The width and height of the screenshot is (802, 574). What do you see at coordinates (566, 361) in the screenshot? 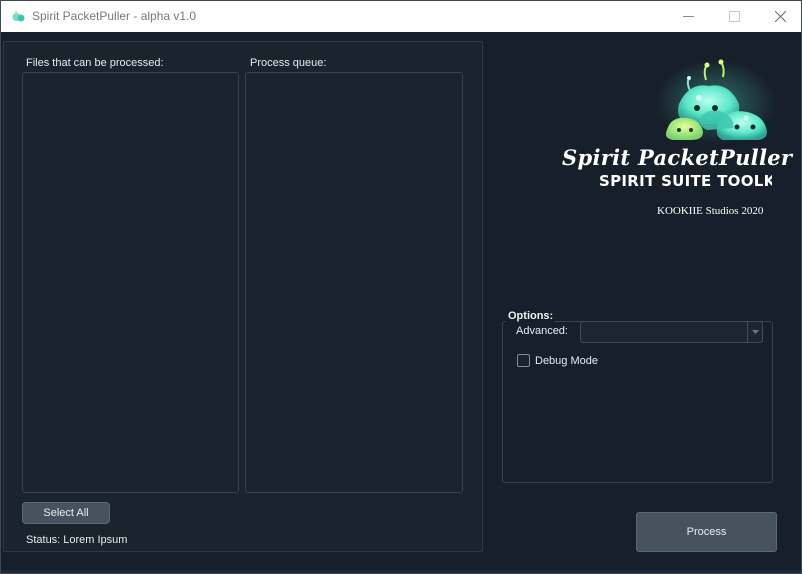
I see `debug-mode-label: Debug Mode` at bounding box center [566, 361].